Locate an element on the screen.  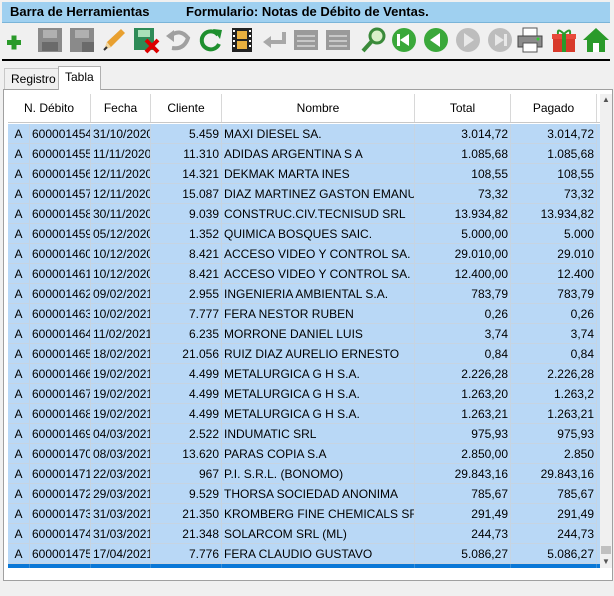
next-icon is located at coordinates (468, 40).